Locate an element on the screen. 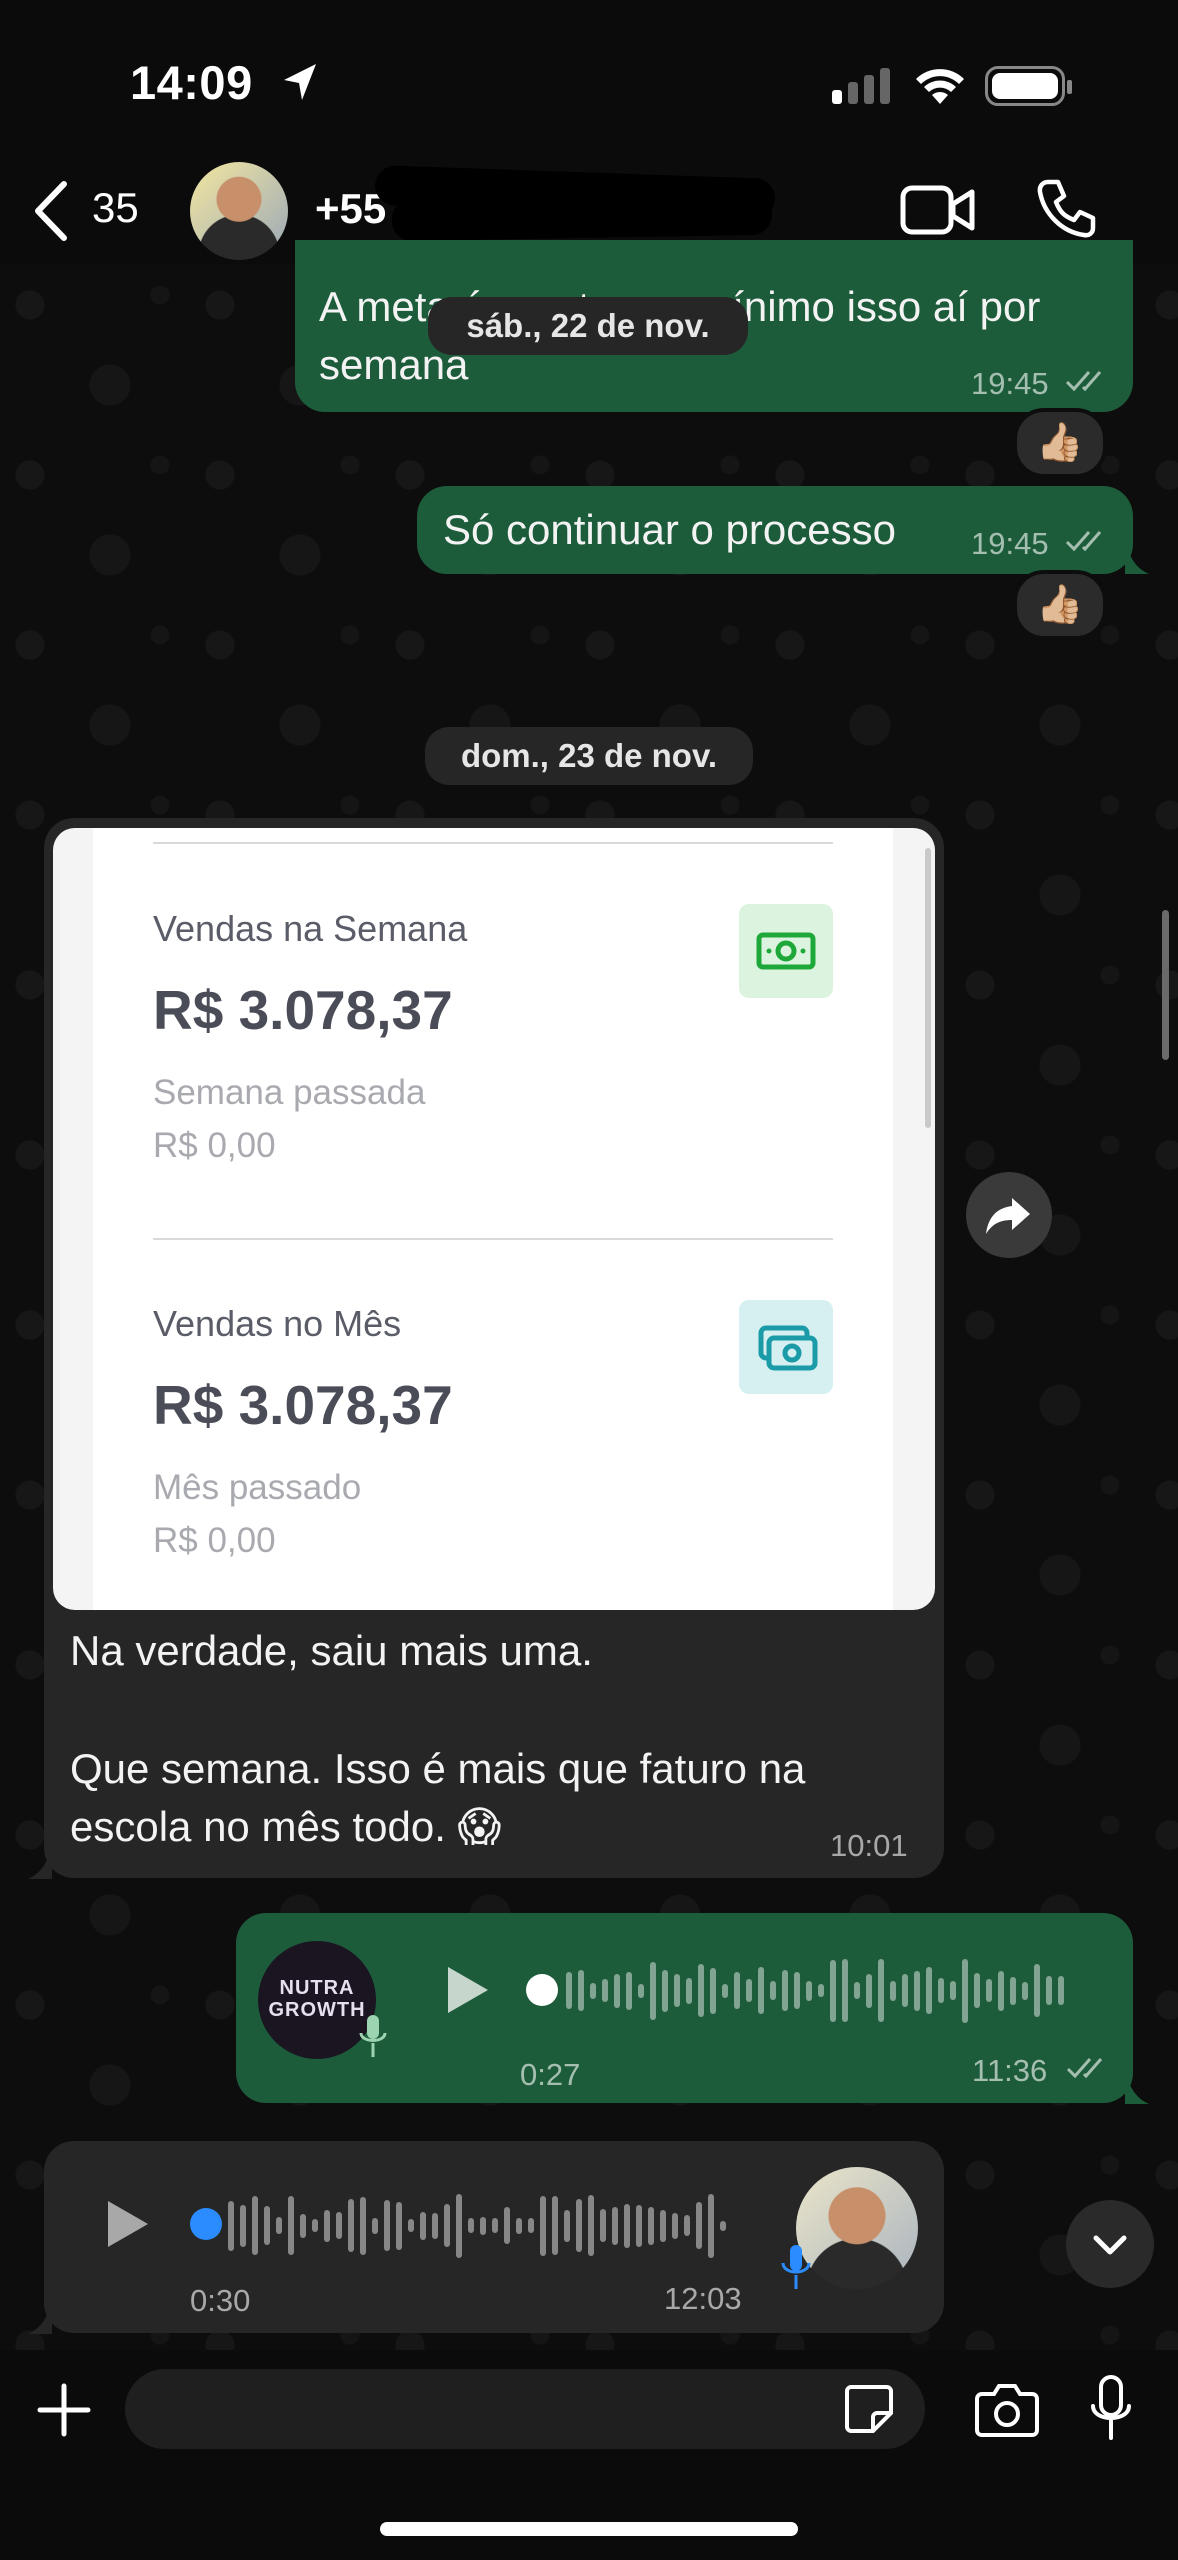  phone-call-icon is located at coordinates (1066, 208).